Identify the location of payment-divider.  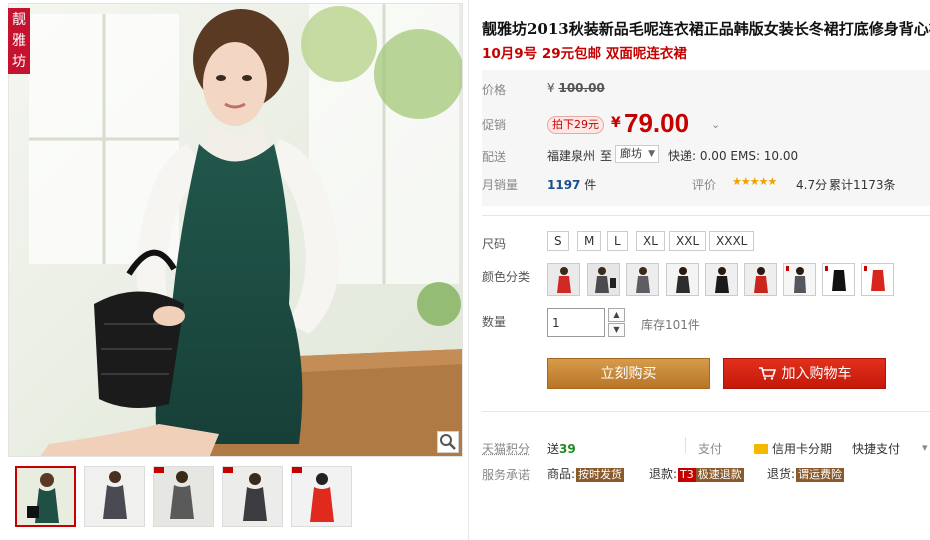
(685, 445).